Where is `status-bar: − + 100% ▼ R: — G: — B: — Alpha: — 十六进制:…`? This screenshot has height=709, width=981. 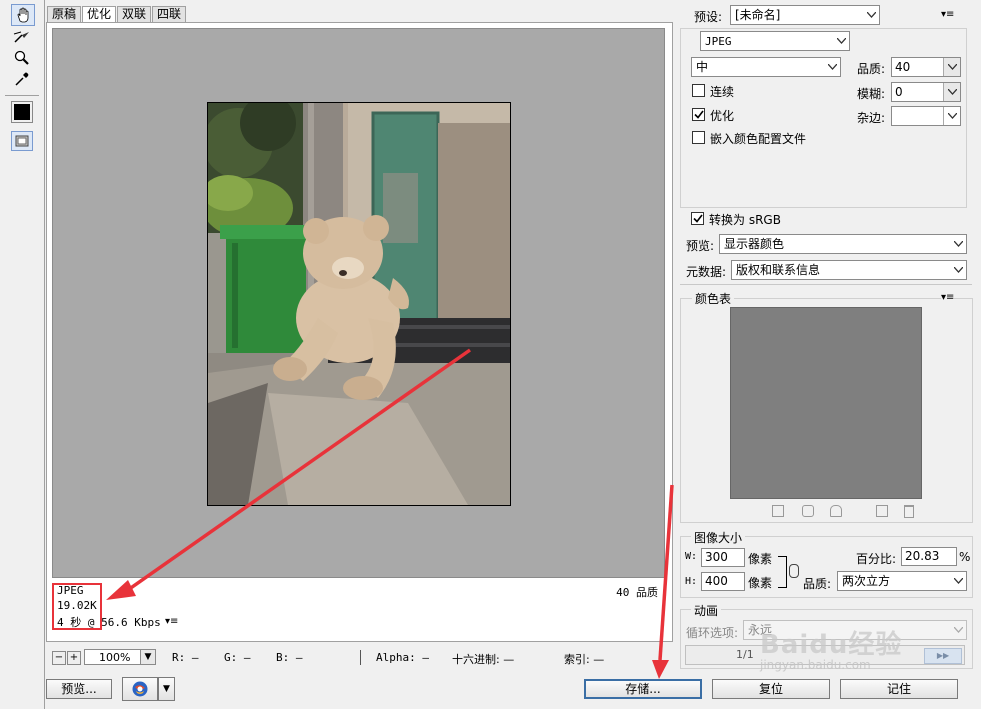
status-bar: − + 100% ▼ R: — G: — B: — Alpha: — 十六进制:… is located at coordinates (358, 658).